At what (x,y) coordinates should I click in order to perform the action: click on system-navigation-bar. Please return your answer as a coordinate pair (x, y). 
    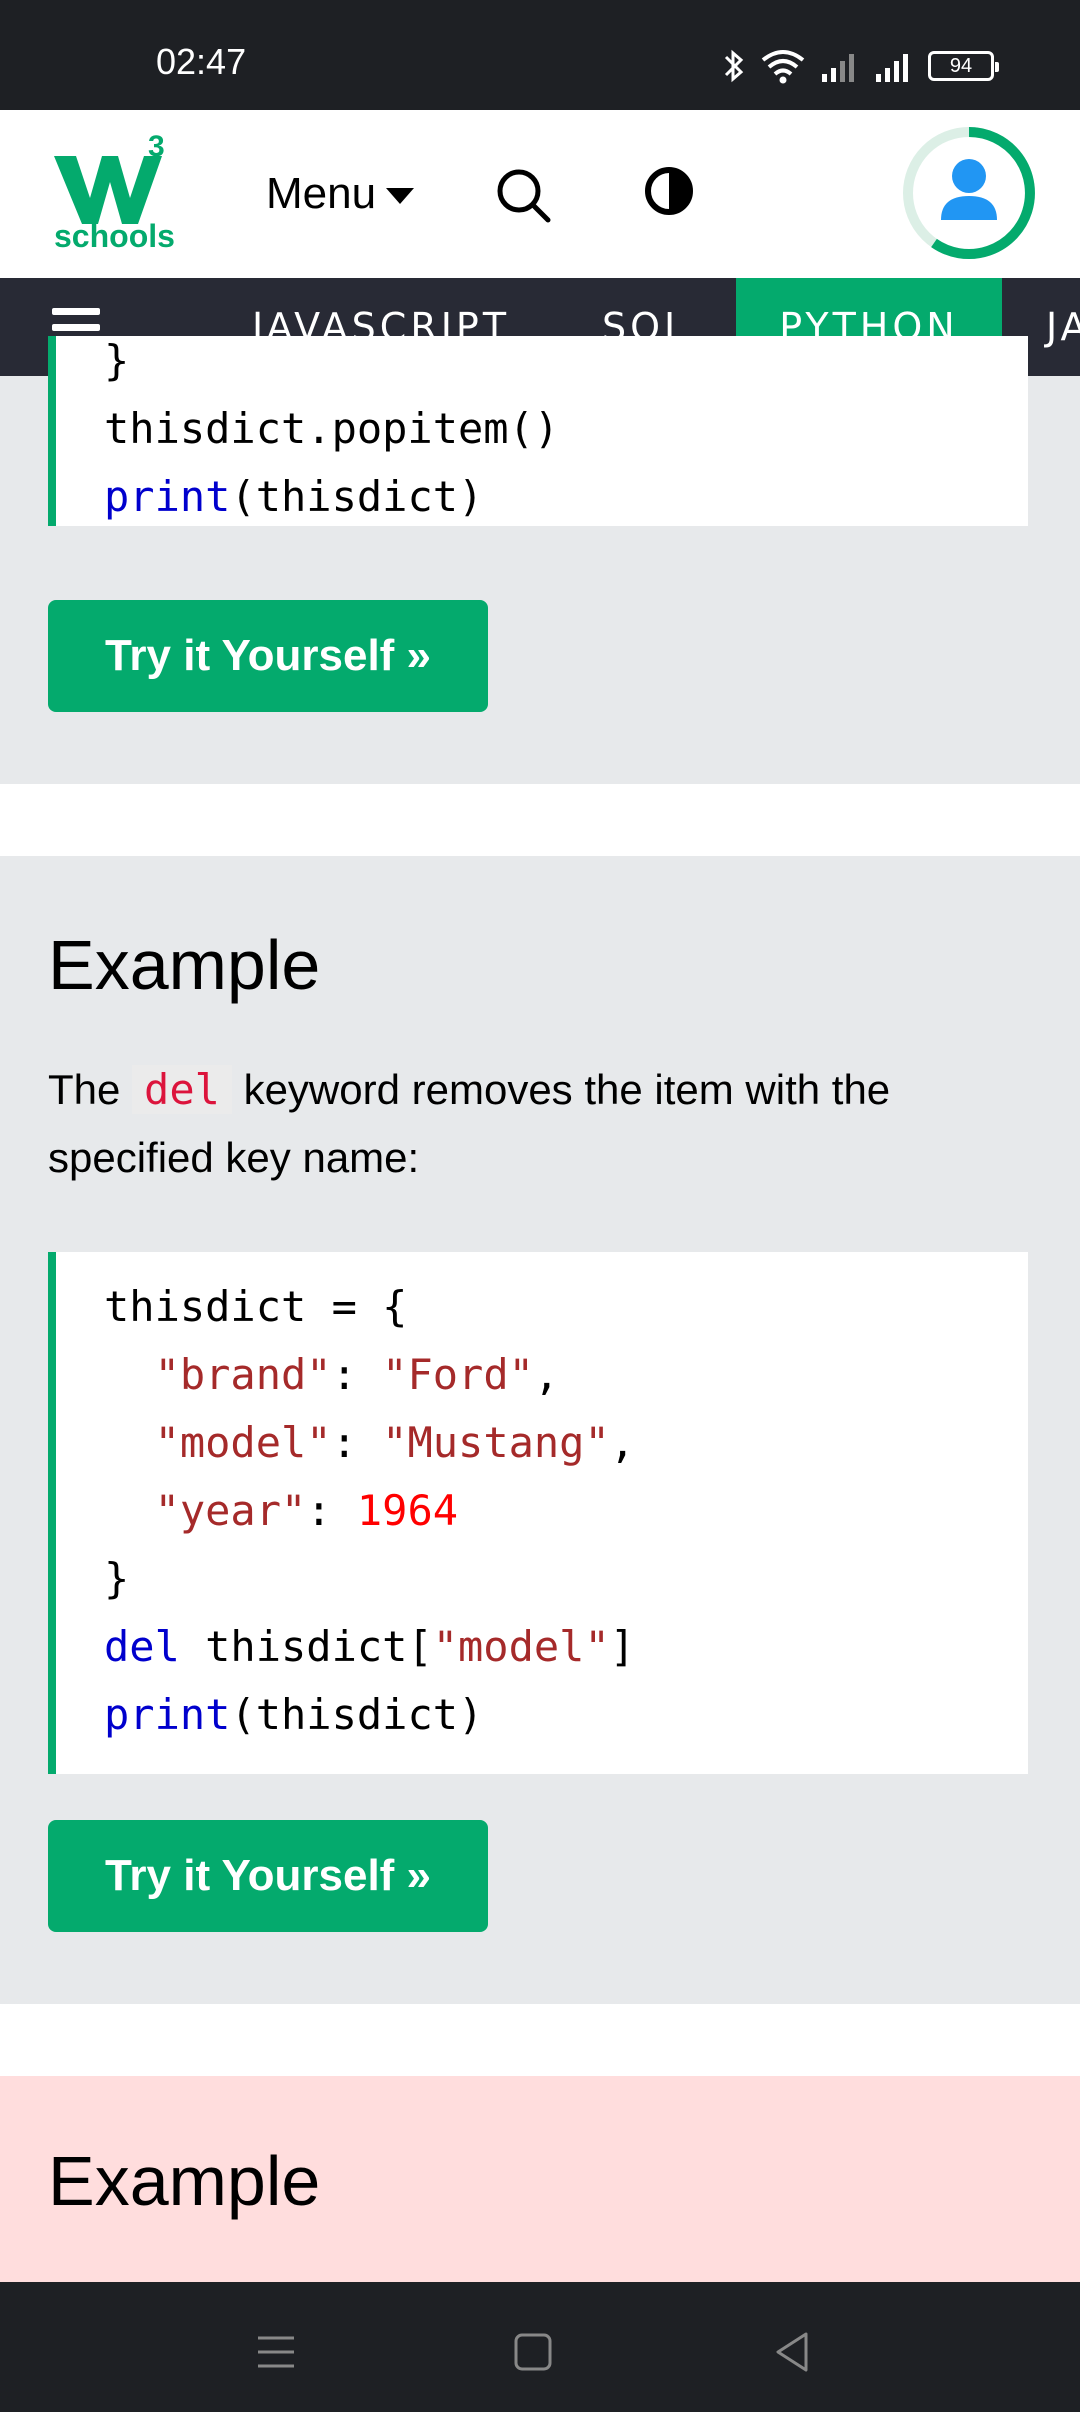
    Looking at the image, I should click on (540, 2347).